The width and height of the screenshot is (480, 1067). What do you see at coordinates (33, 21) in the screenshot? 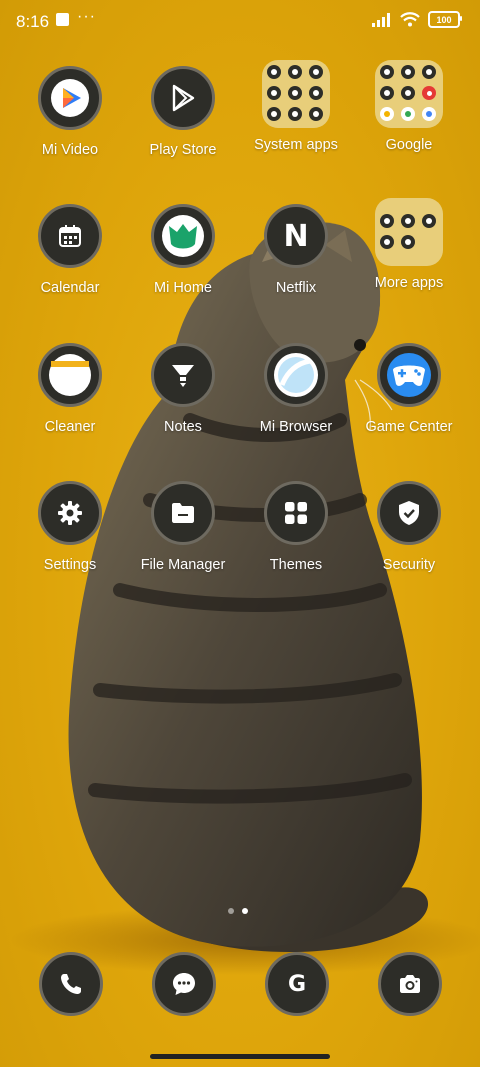
I see `status-time: 8:16` at bounding box center [33, 21].